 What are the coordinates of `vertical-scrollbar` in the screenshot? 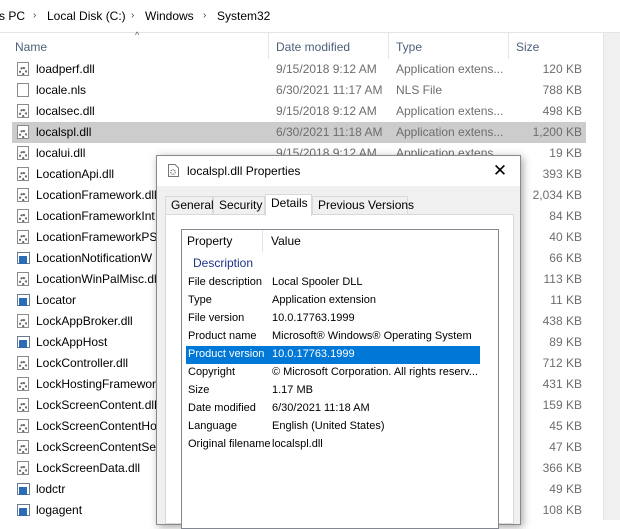 It's located at (611, 276).